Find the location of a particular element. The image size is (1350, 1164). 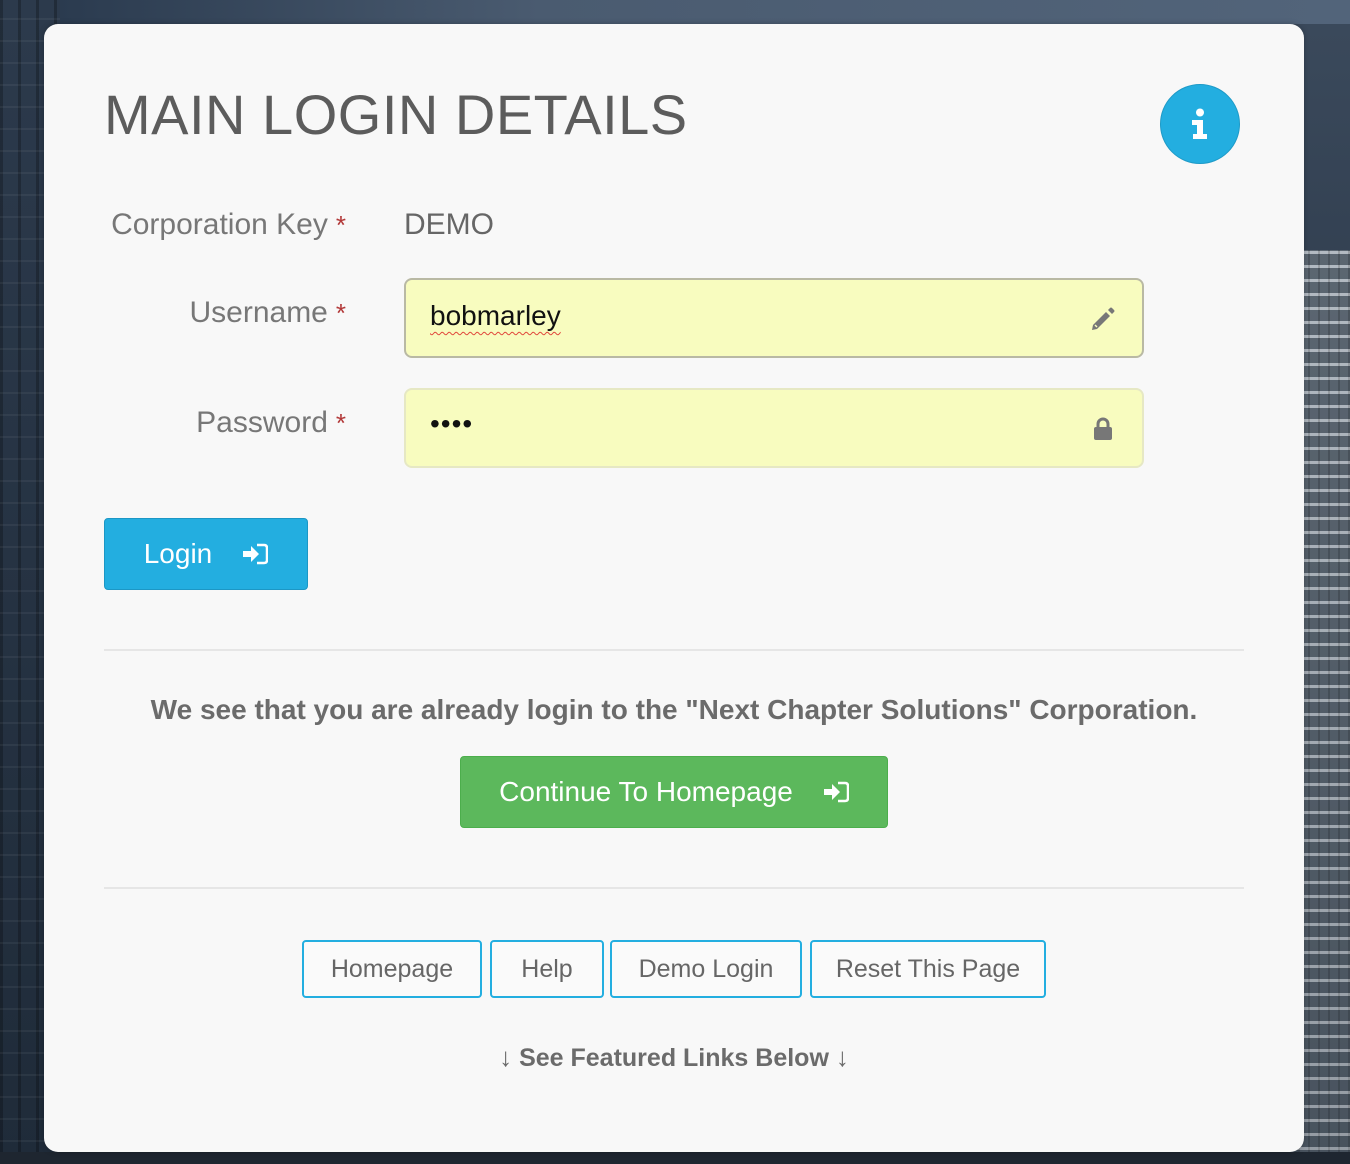

info-icon is located at coordinates (1199, 123).